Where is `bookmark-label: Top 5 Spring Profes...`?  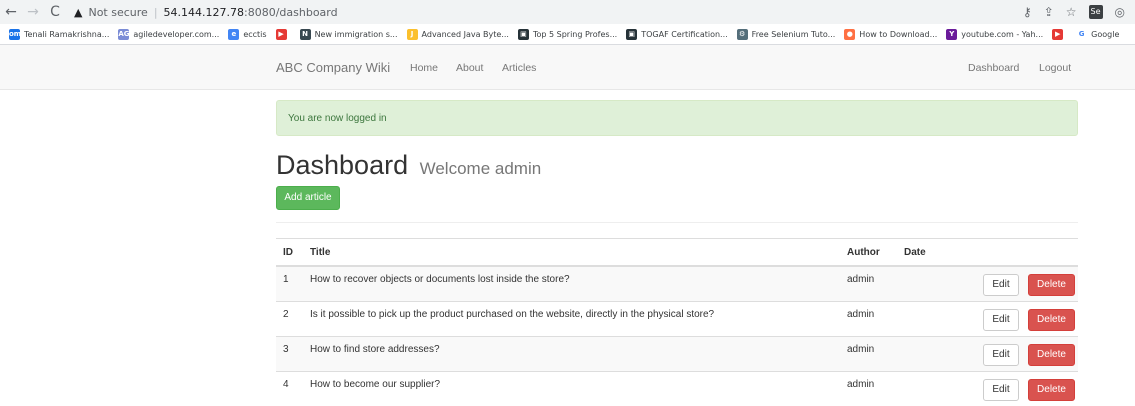
bookmark-label: Top 5 Spring Profes... is located at coordinates (575, 34).